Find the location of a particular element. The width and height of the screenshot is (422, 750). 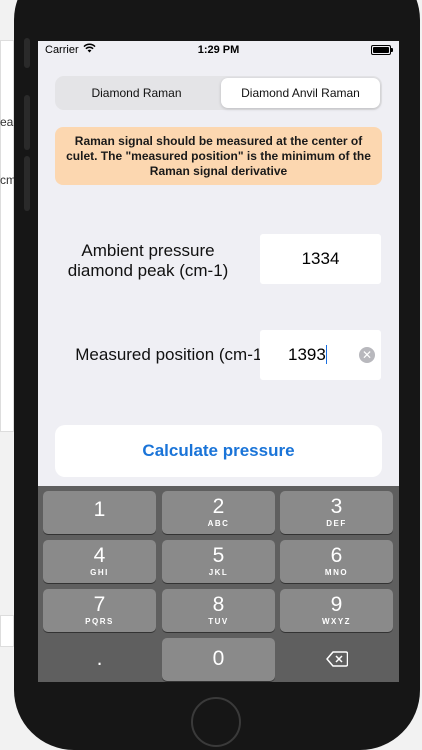

key-6: 6 MNO is located at coordinates (336, 561).